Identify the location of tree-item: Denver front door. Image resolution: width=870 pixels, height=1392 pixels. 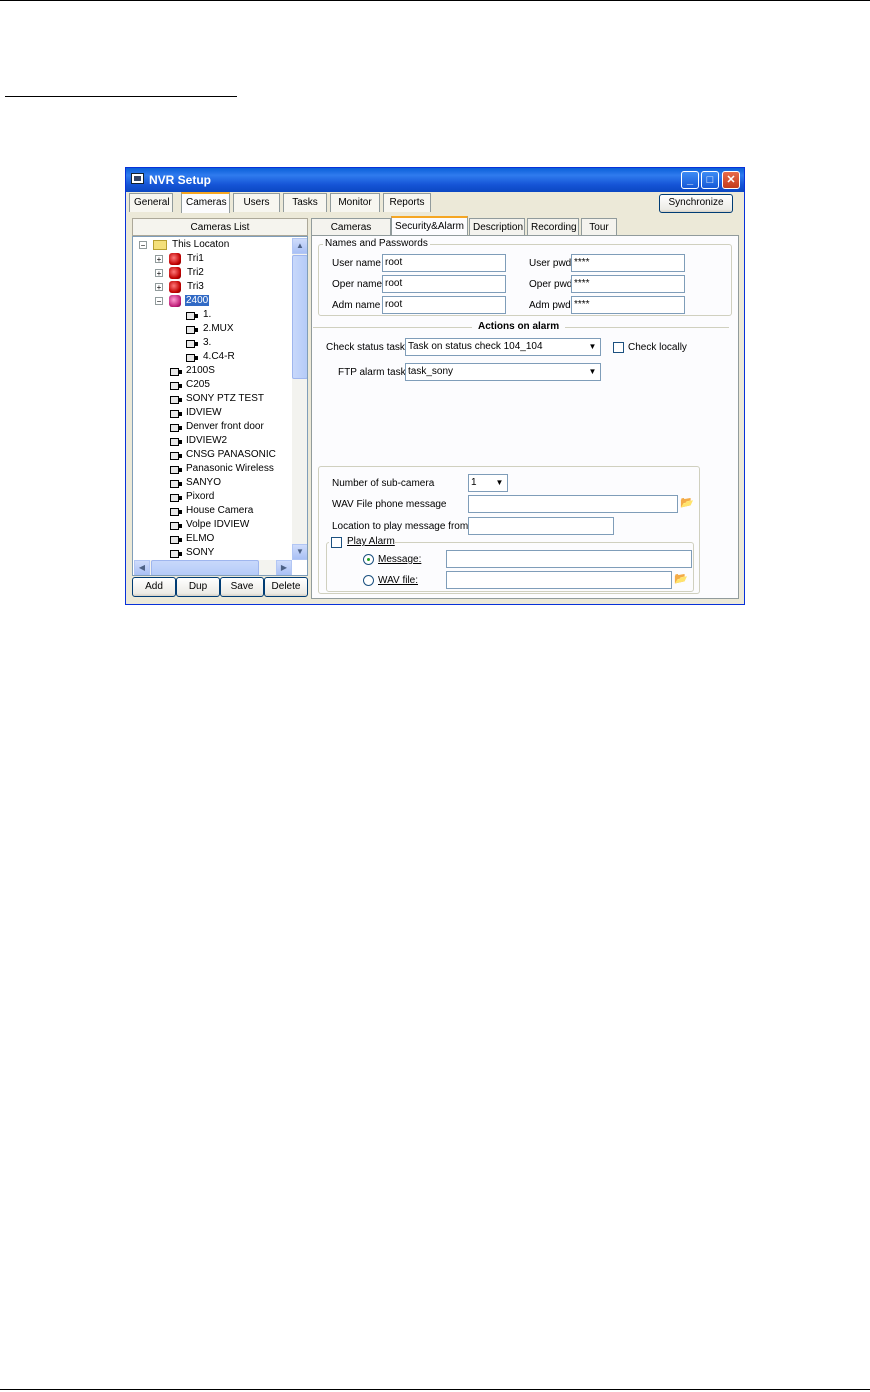
(225, 427).